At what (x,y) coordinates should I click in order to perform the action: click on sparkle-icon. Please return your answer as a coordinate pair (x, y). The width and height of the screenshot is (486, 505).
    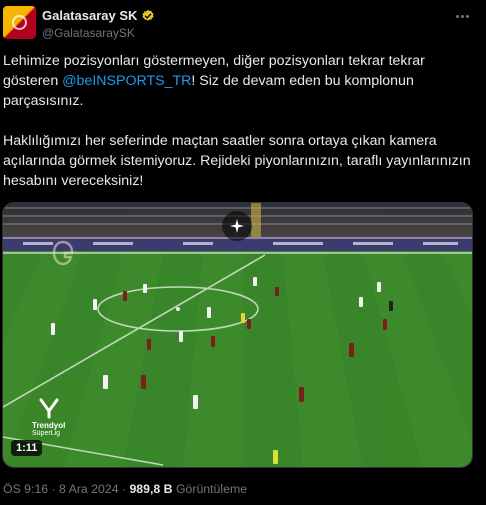
    Looking at the image, I should click on (237, 226).